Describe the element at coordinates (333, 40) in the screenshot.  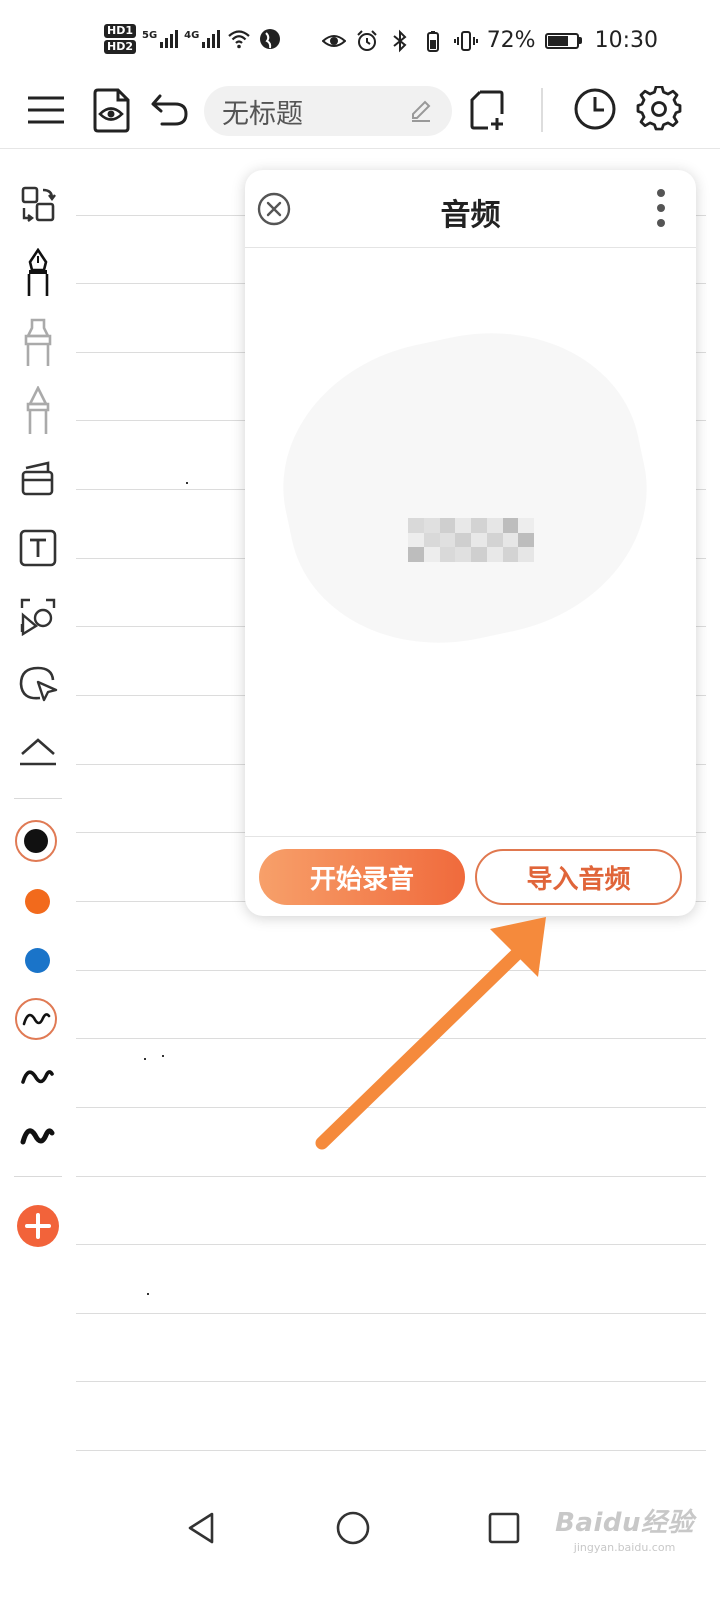
I see `eye-icon` at that location.